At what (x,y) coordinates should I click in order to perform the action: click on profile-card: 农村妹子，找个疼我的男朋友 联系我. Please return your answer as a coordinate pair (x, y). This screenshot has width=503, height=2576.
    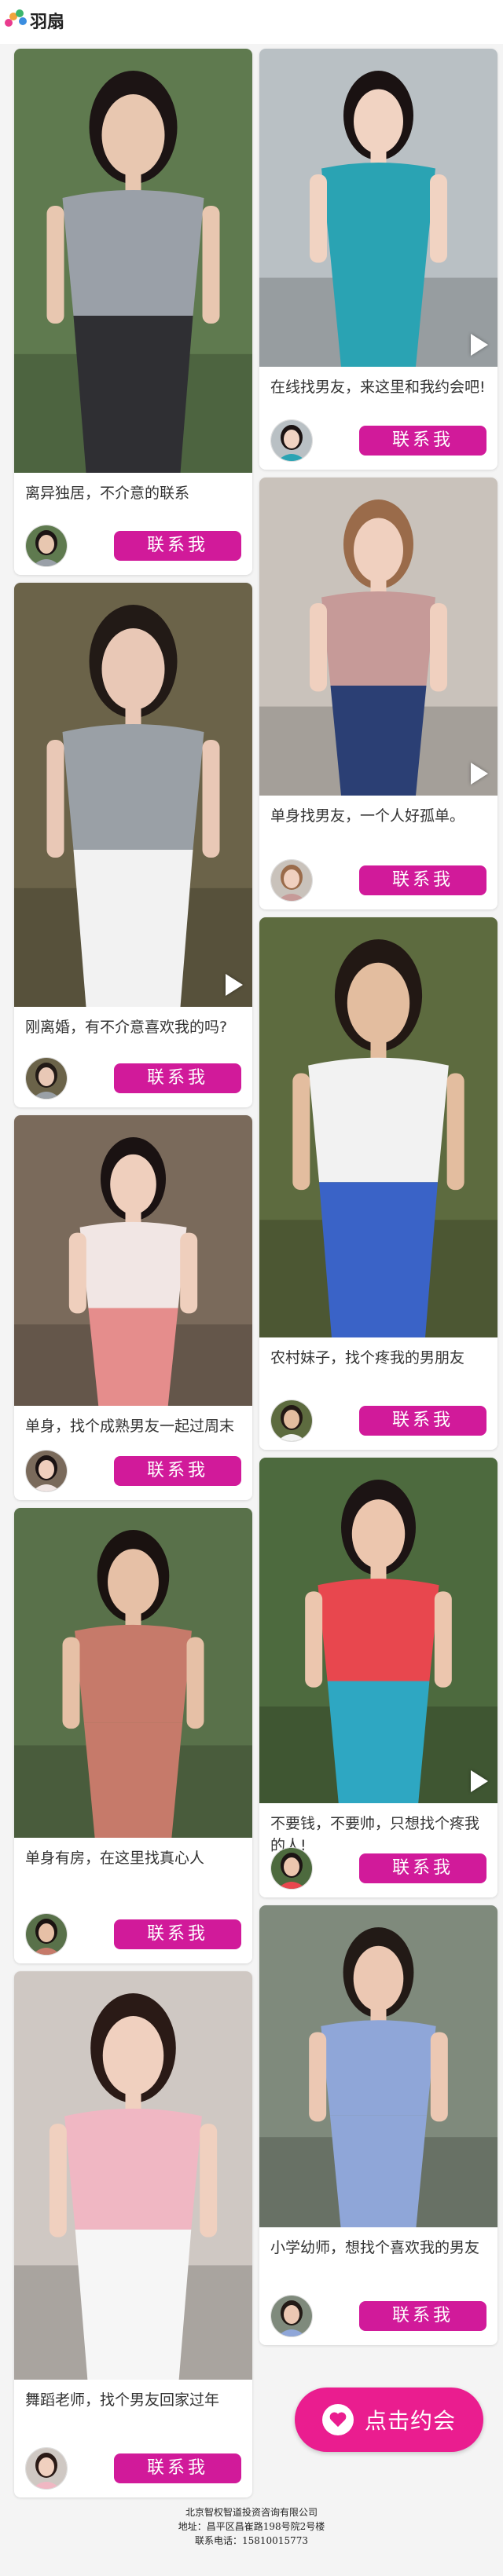
    Looking at the image, I should click on (378, 1183).